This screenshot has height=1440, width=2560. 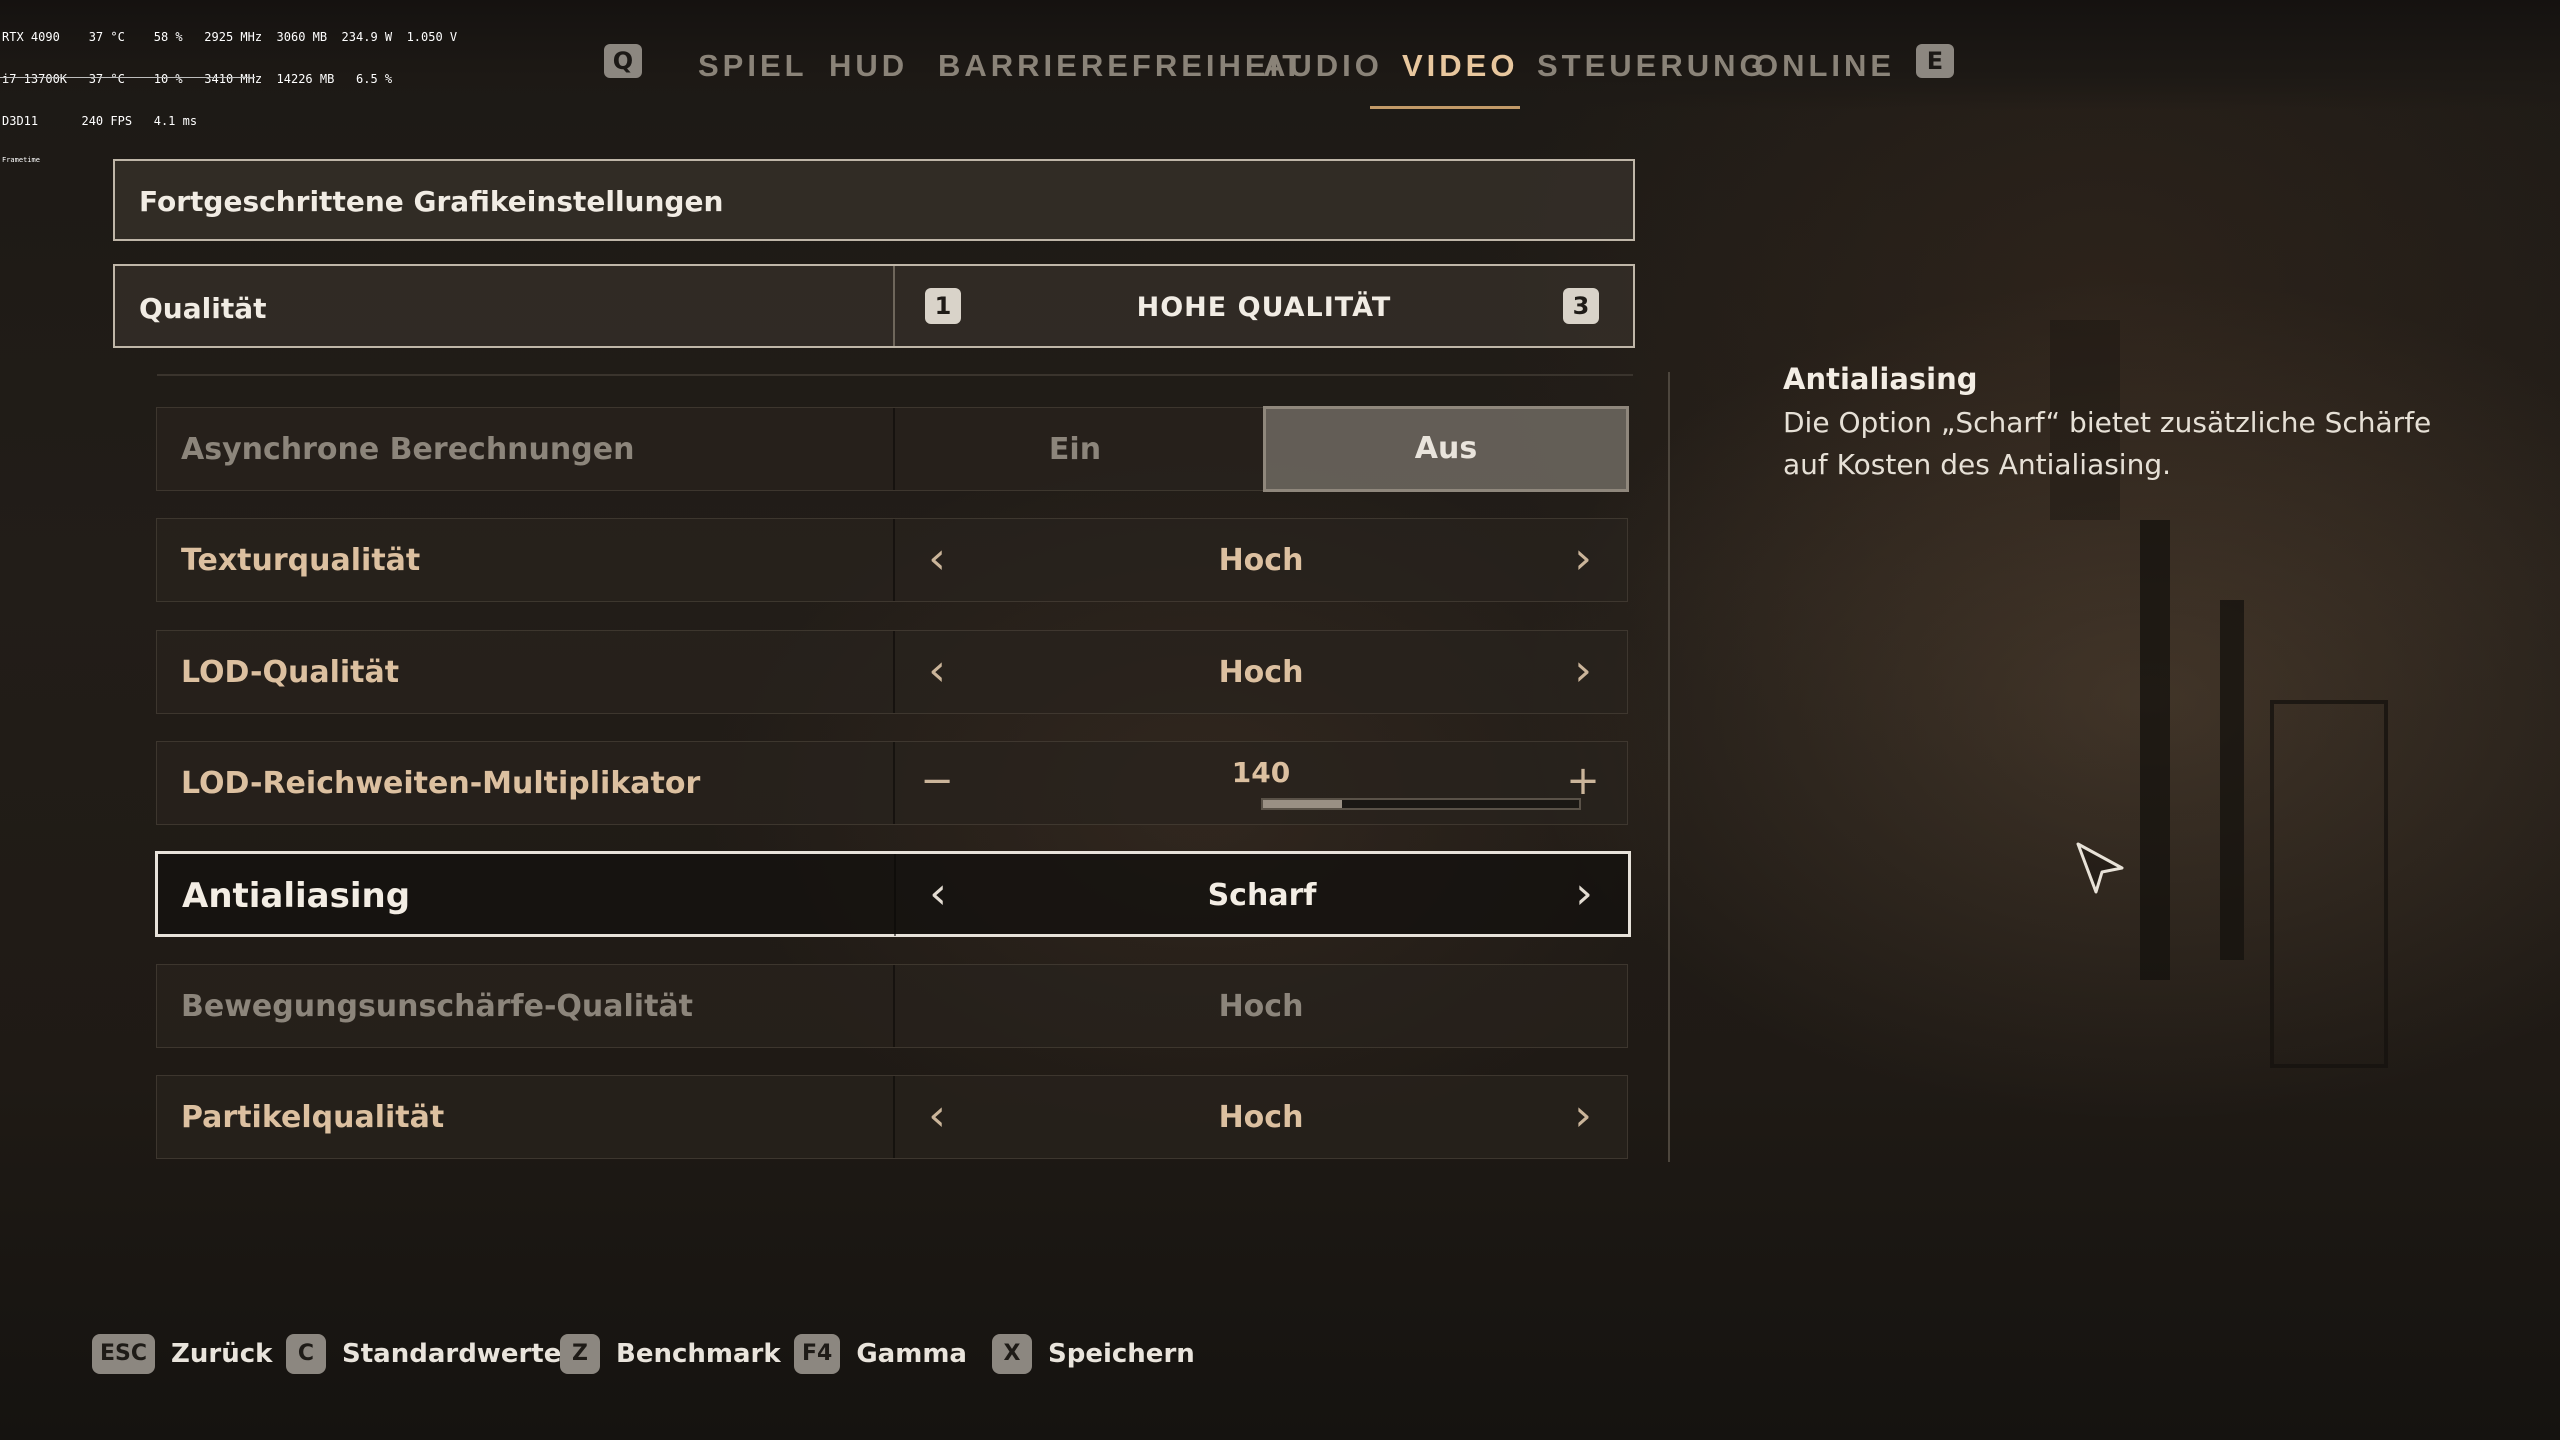 I want to click on quality-label: Qualität, so click(x=203, y=308).